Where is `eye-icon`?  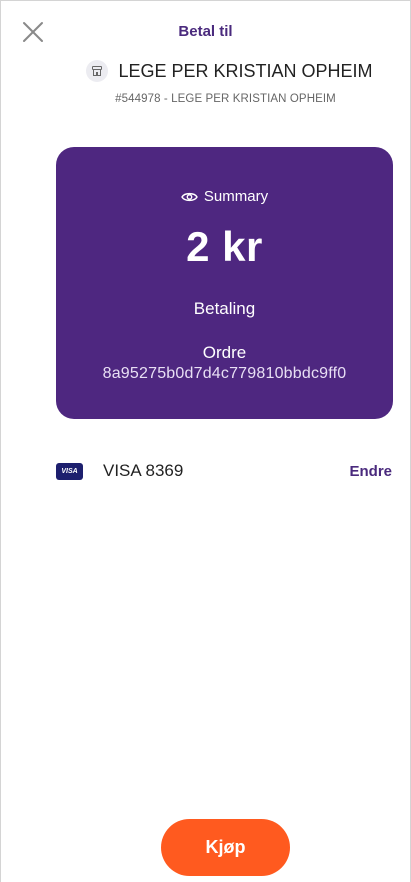 eye-icon is located at coordinates (189, 196).